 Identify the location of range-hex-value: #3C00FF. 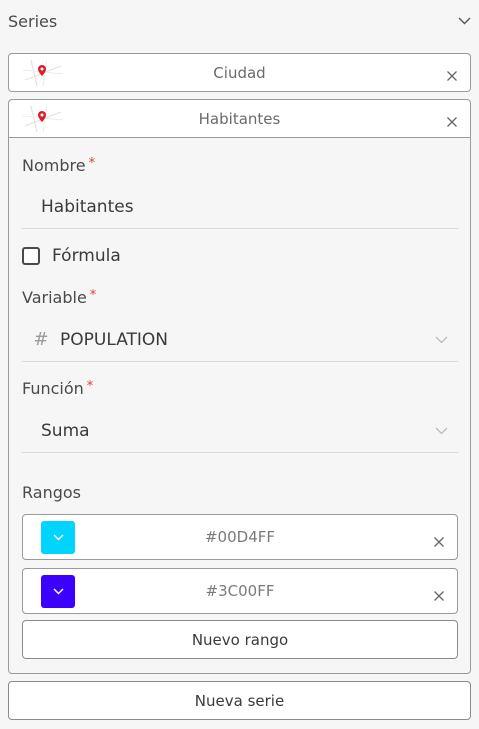
(240, 591).